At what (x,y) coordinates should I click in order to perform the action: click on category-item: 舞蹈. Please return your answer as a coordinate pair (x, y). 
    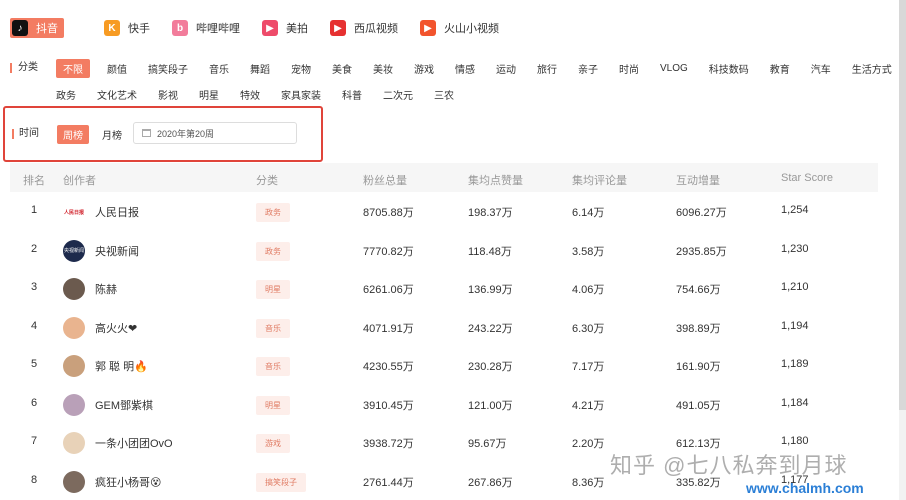
    Looking at the image, I should click on (260, 68).